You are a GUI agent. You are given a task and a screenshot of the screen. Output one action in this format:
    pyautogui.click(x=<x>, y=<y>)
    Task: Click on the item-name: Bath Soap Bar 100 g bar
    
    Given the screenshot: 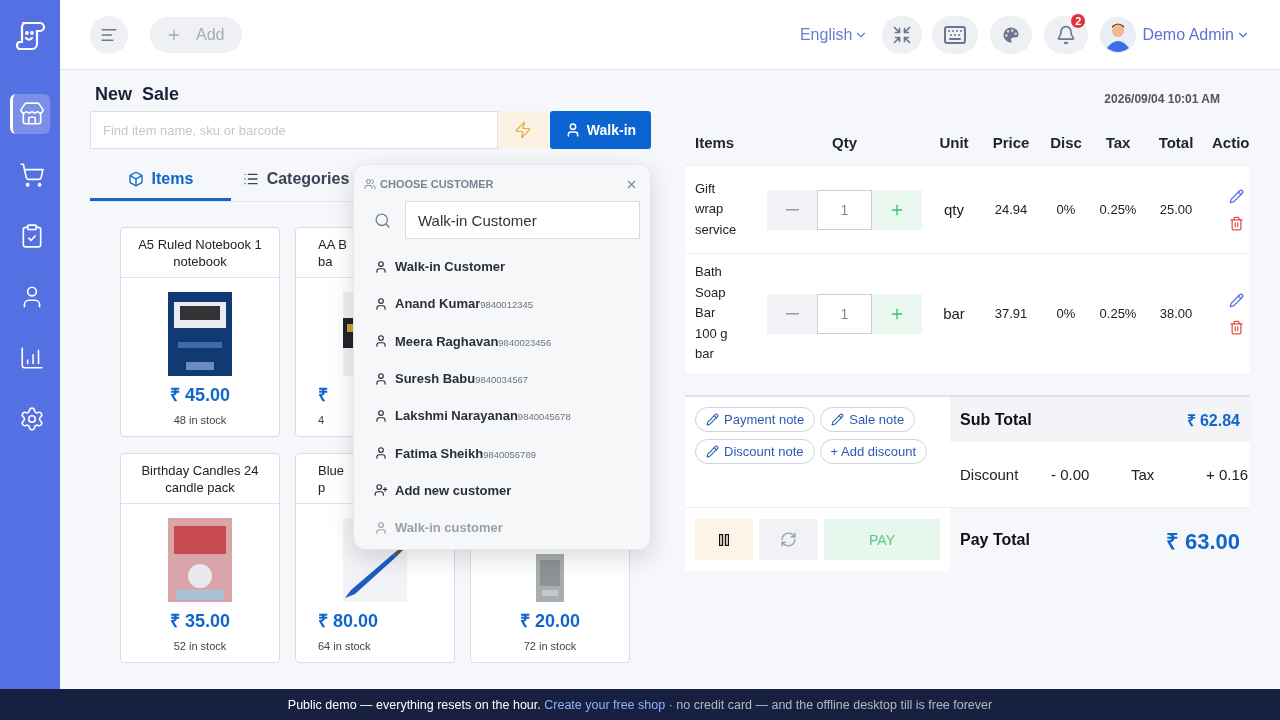 What is the action you would take?
    pyautogui.click(x=712, y=313)
    